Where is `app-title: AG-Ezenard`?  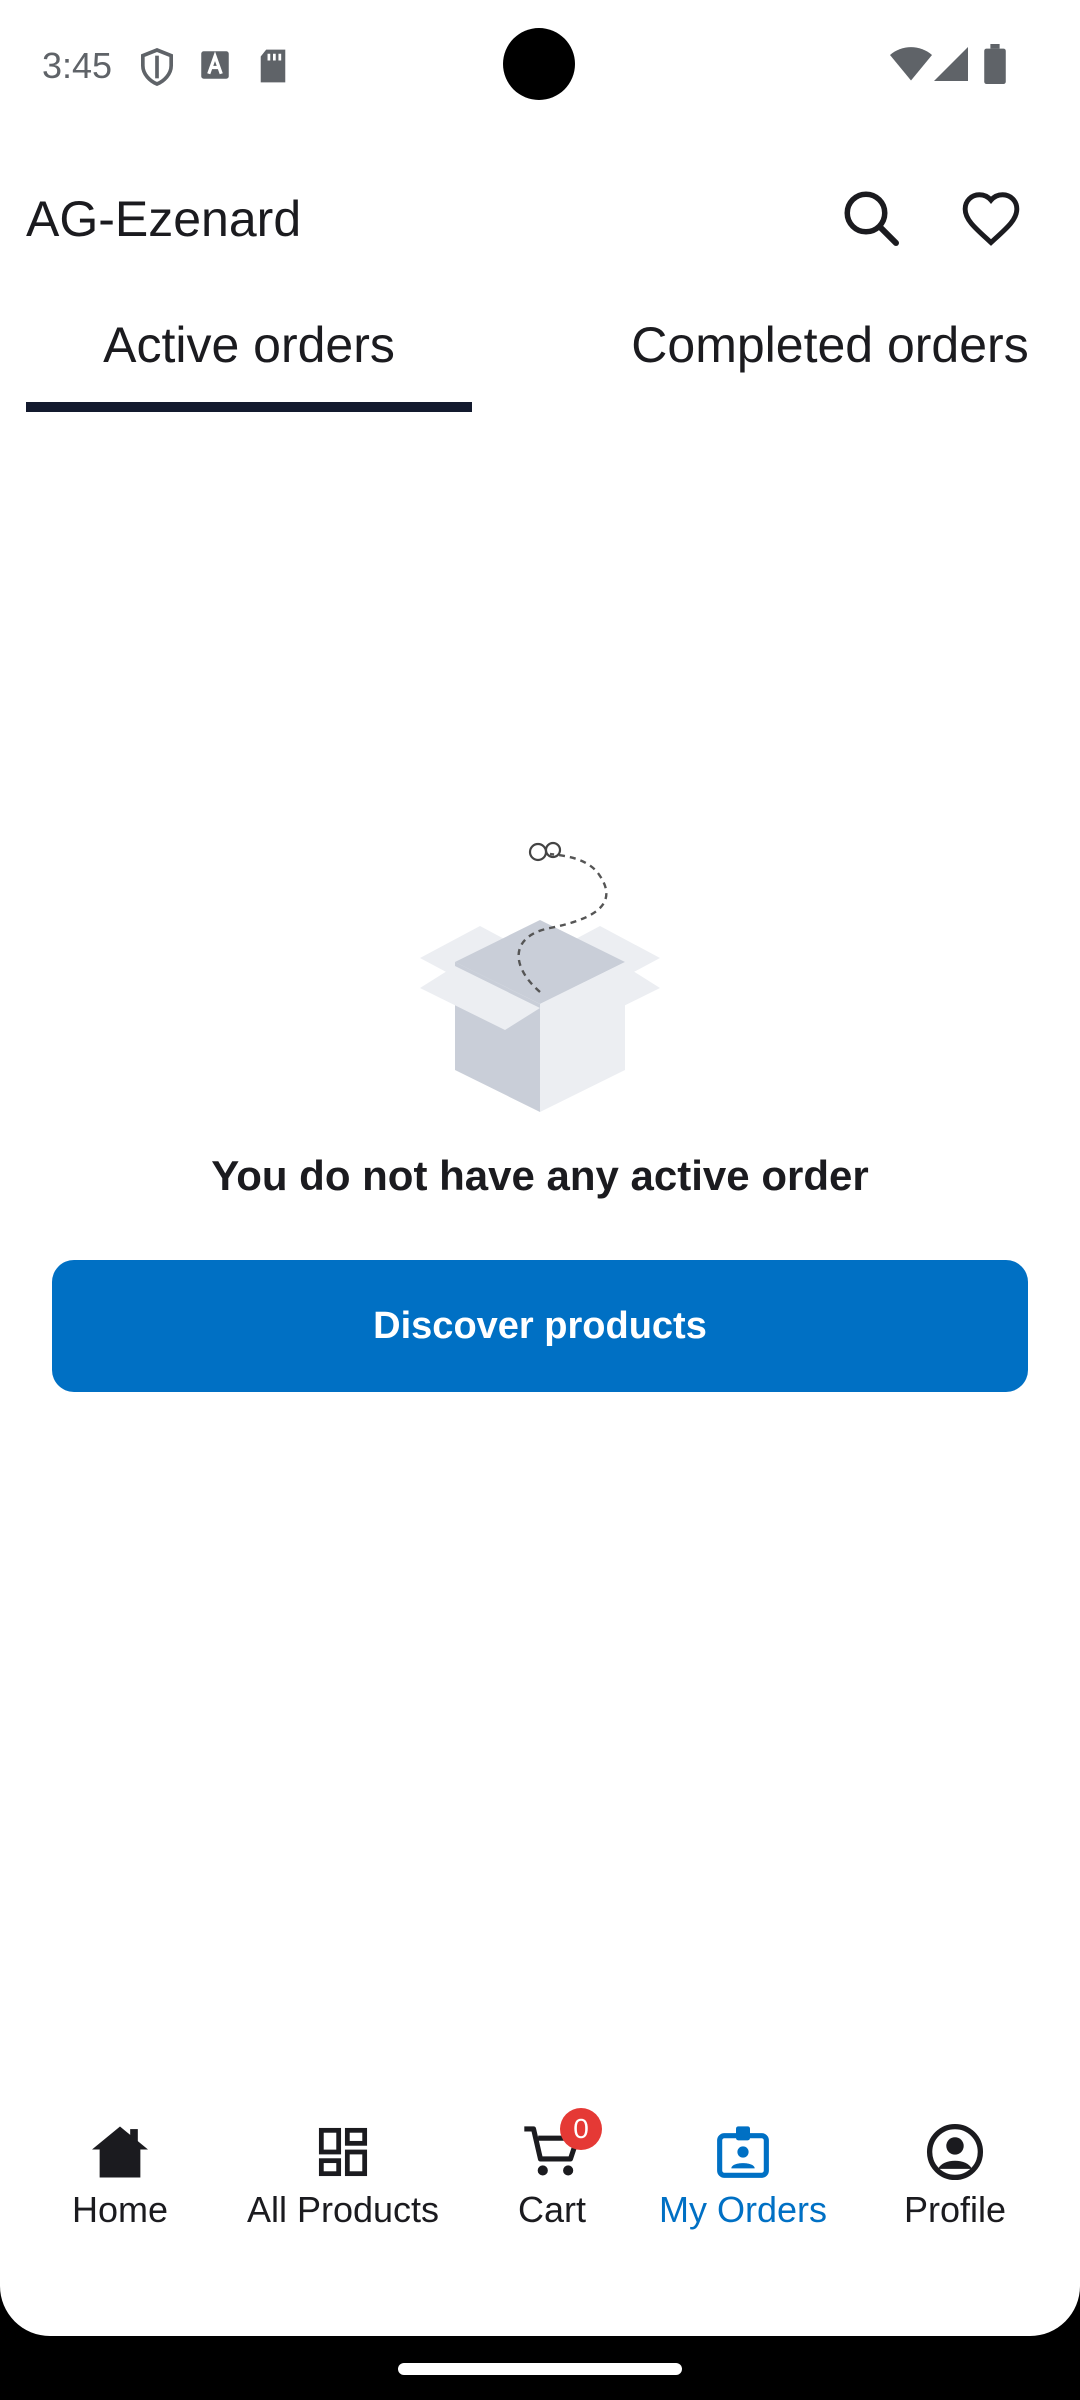
app-title: AG-Ezenard is located at coordinates (164, 219).